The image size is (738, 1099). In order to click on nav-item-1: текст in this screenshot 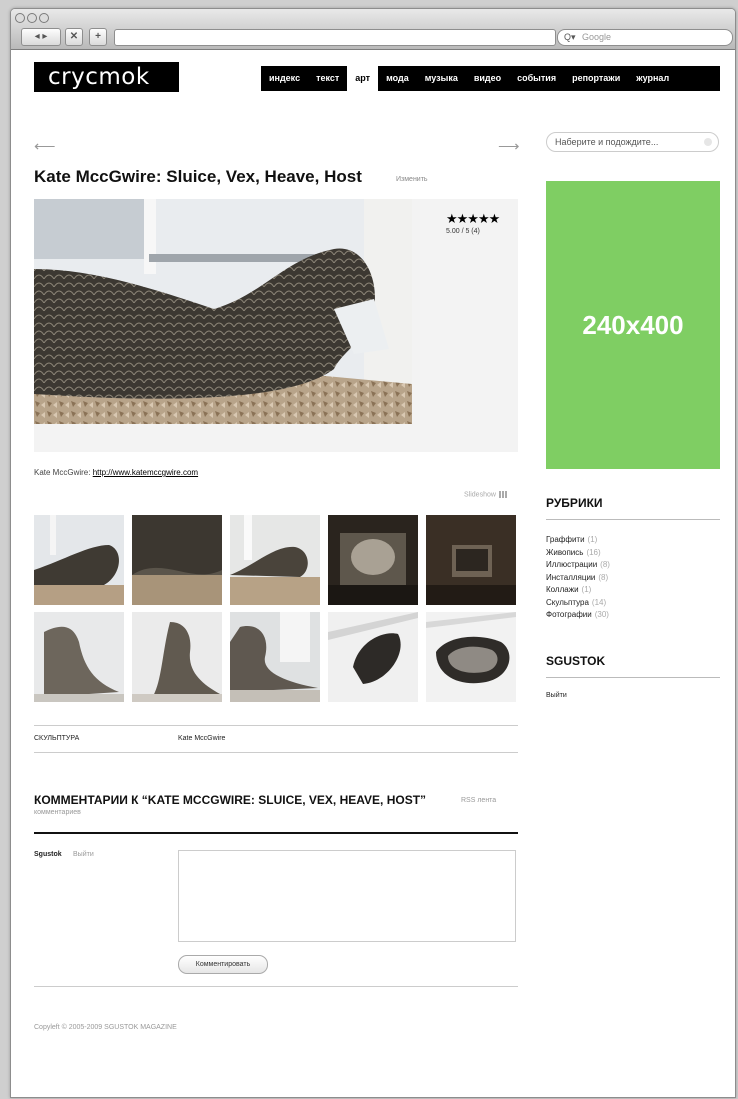, I will do `click(327, 78)`.